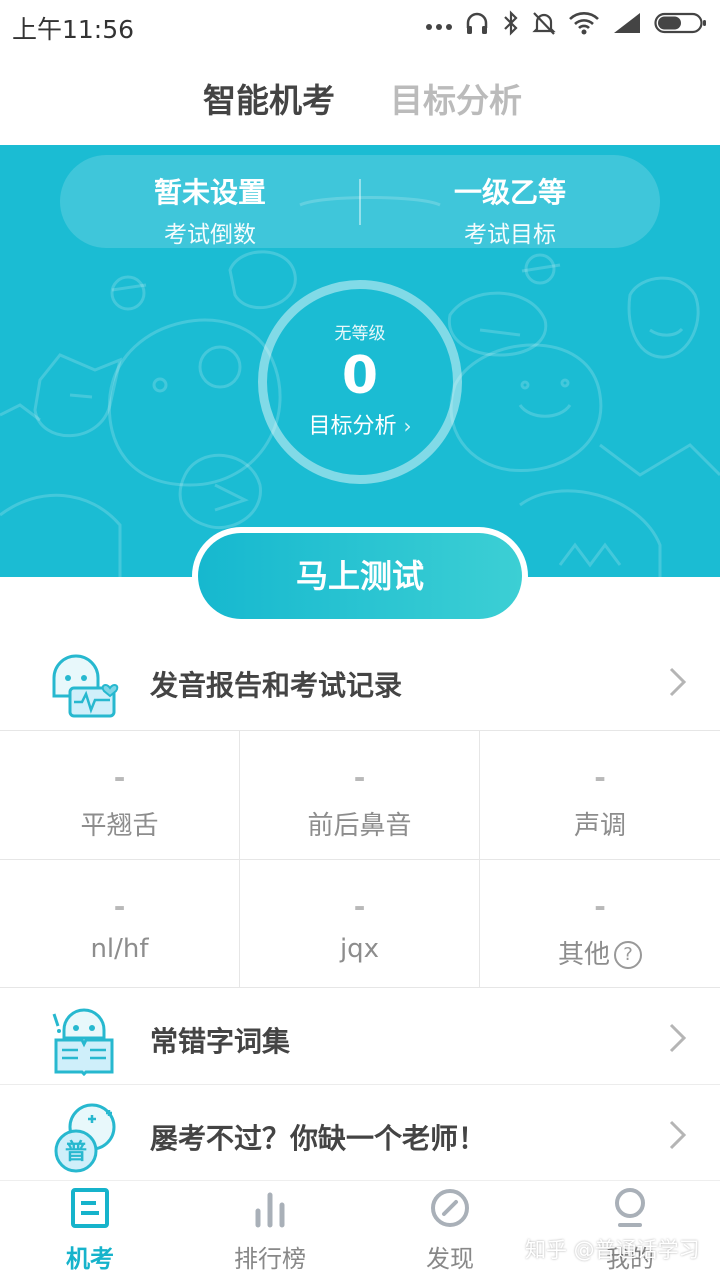  What do you see at coordinates (360, 376) in the screenshot?
I see `score-value: 0` at bounding box center [360, 376].